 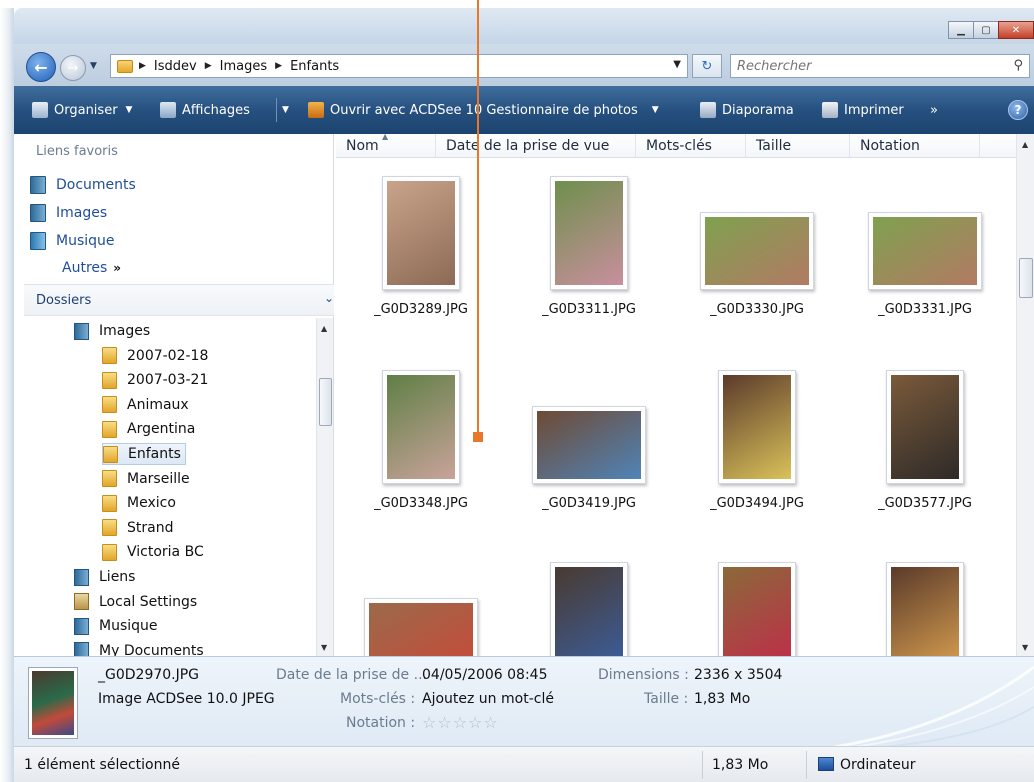 I want to click on close-button: ✕, so click(x=1016, y=30).